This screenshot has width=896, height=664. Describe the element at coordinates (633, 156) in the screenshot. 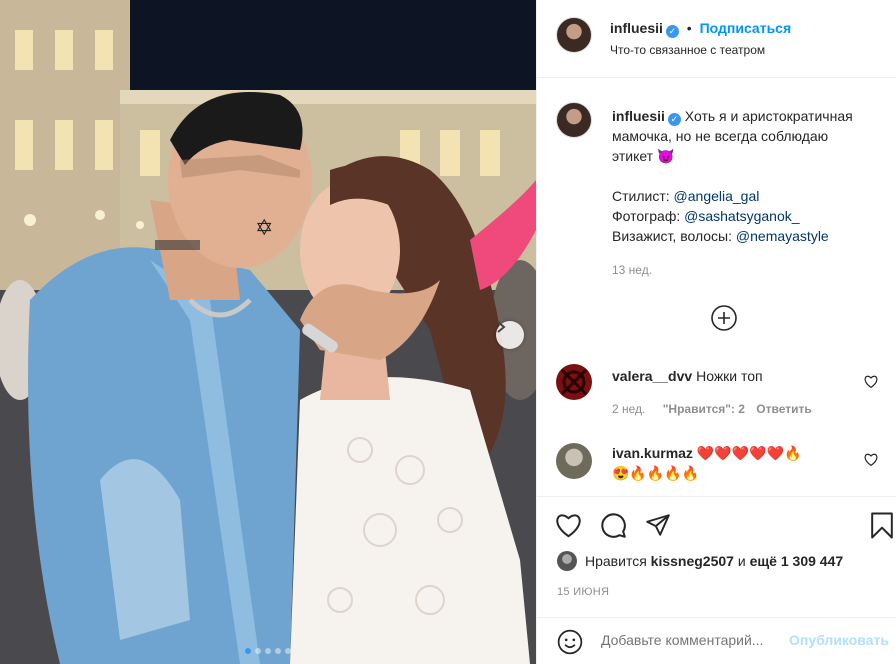

I see `caption-line: этикет` at that location.